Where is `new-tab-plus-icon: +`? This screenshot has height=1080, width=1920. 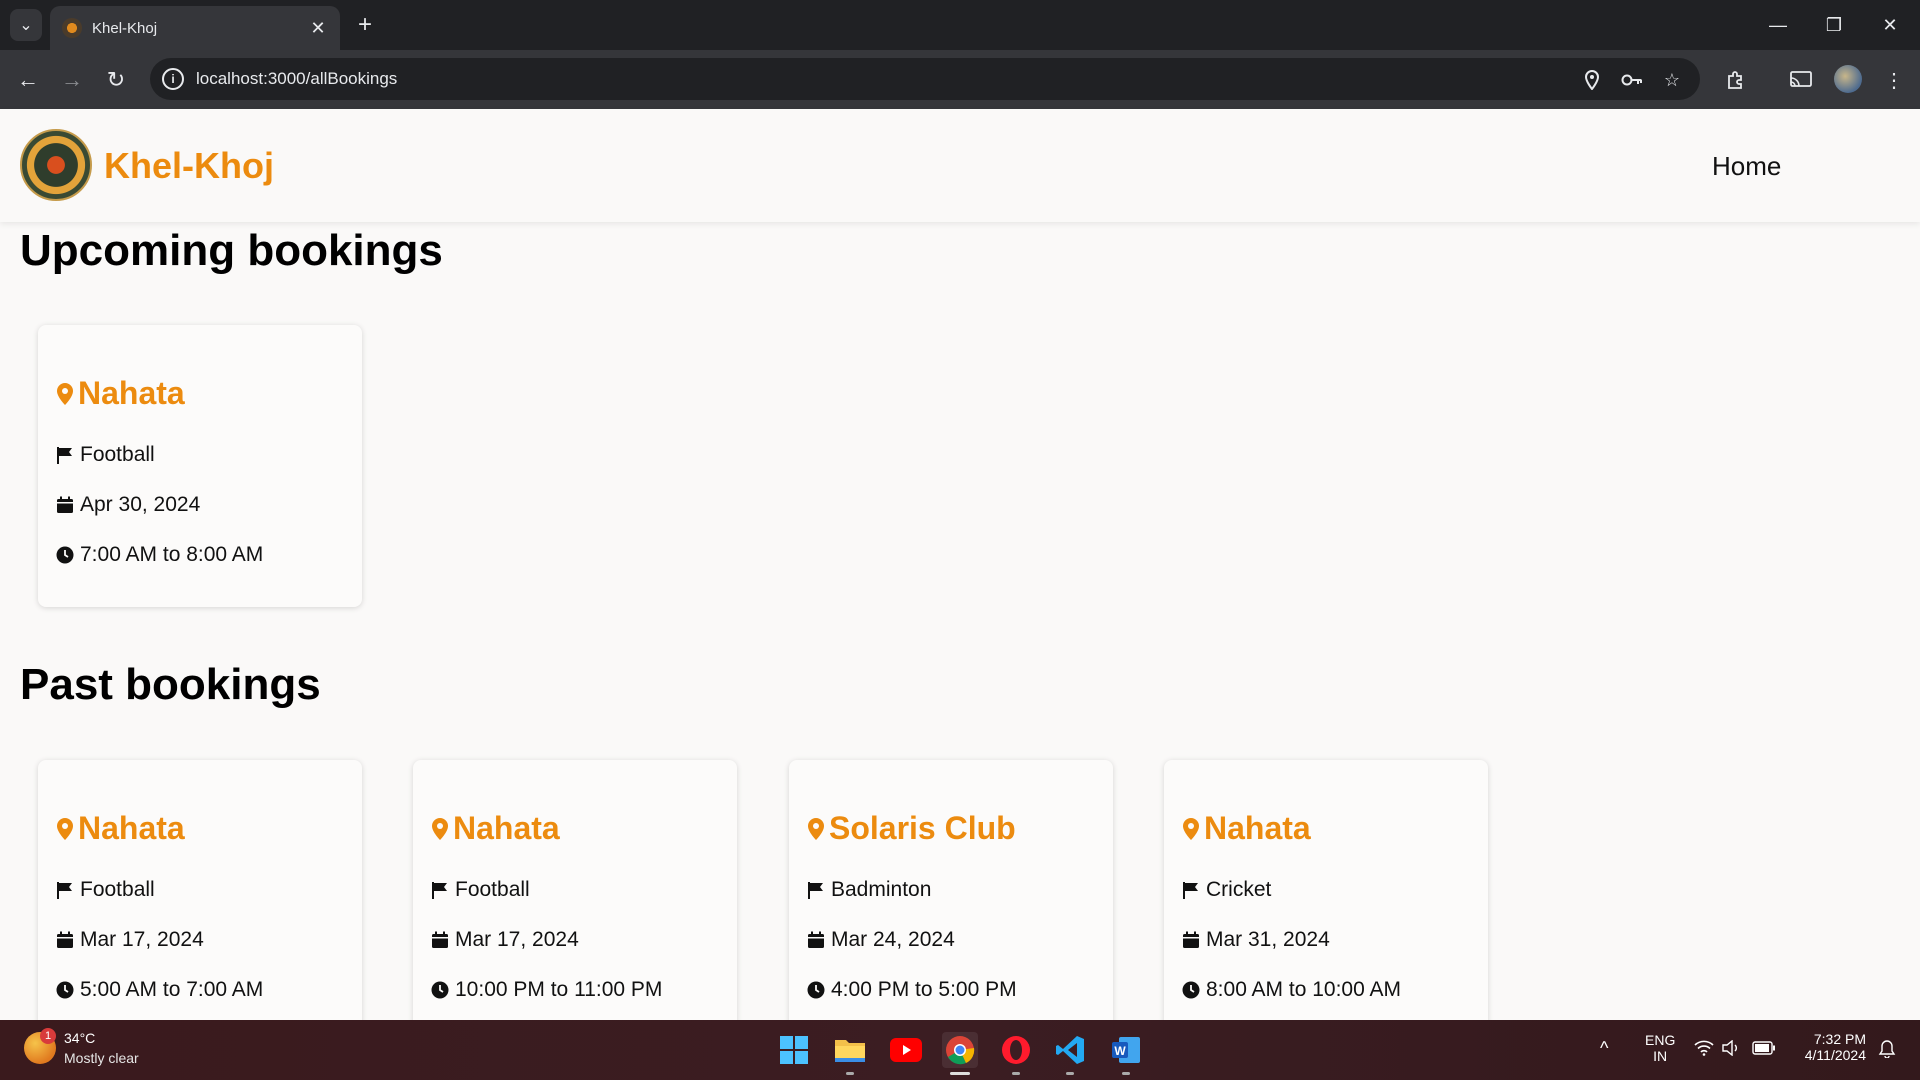
new-tab-plus-icon: + is located at coordinates (365, 25).